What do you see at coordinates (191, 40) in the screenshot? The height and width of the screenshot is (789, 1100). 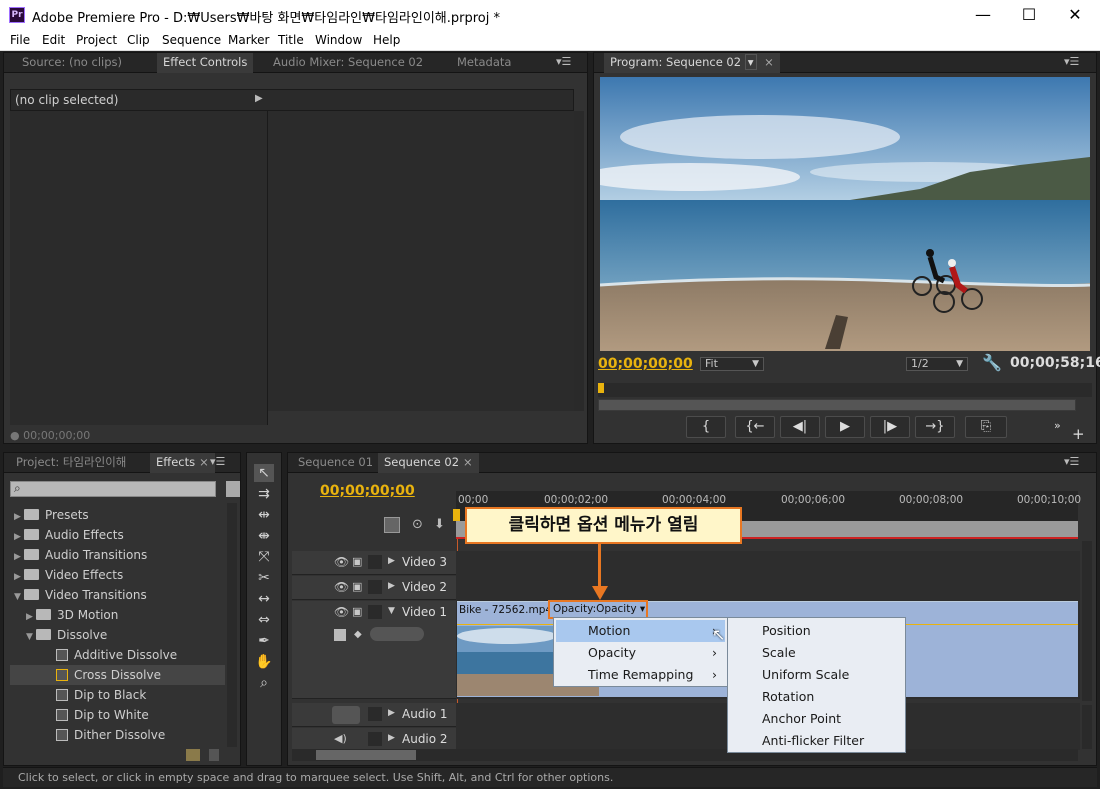 I see `menu-sequence: Sequence` at bounding box center [191, 40].